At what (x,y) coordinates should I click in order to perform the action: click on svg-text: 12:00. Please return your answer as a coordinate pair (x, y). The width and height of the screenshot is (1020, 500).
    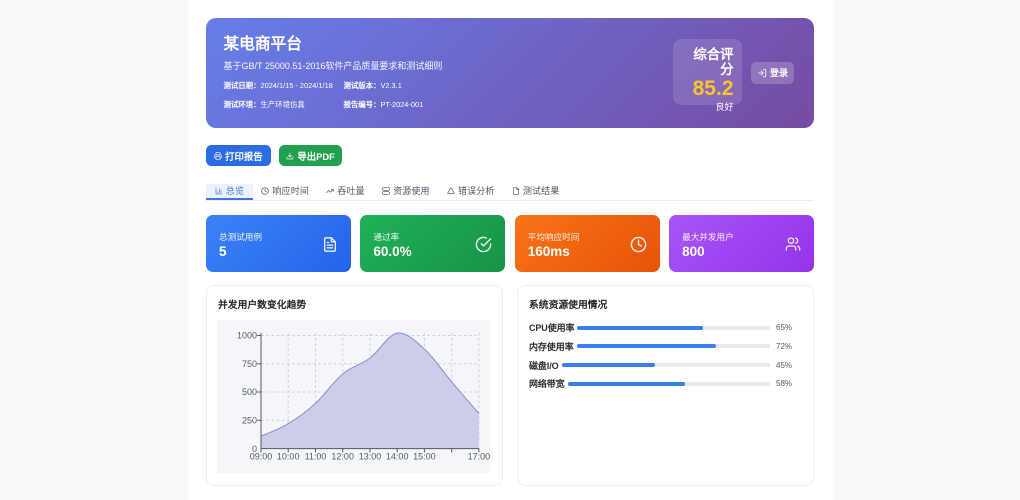
    Looking at the image, I should click on (342, 456).